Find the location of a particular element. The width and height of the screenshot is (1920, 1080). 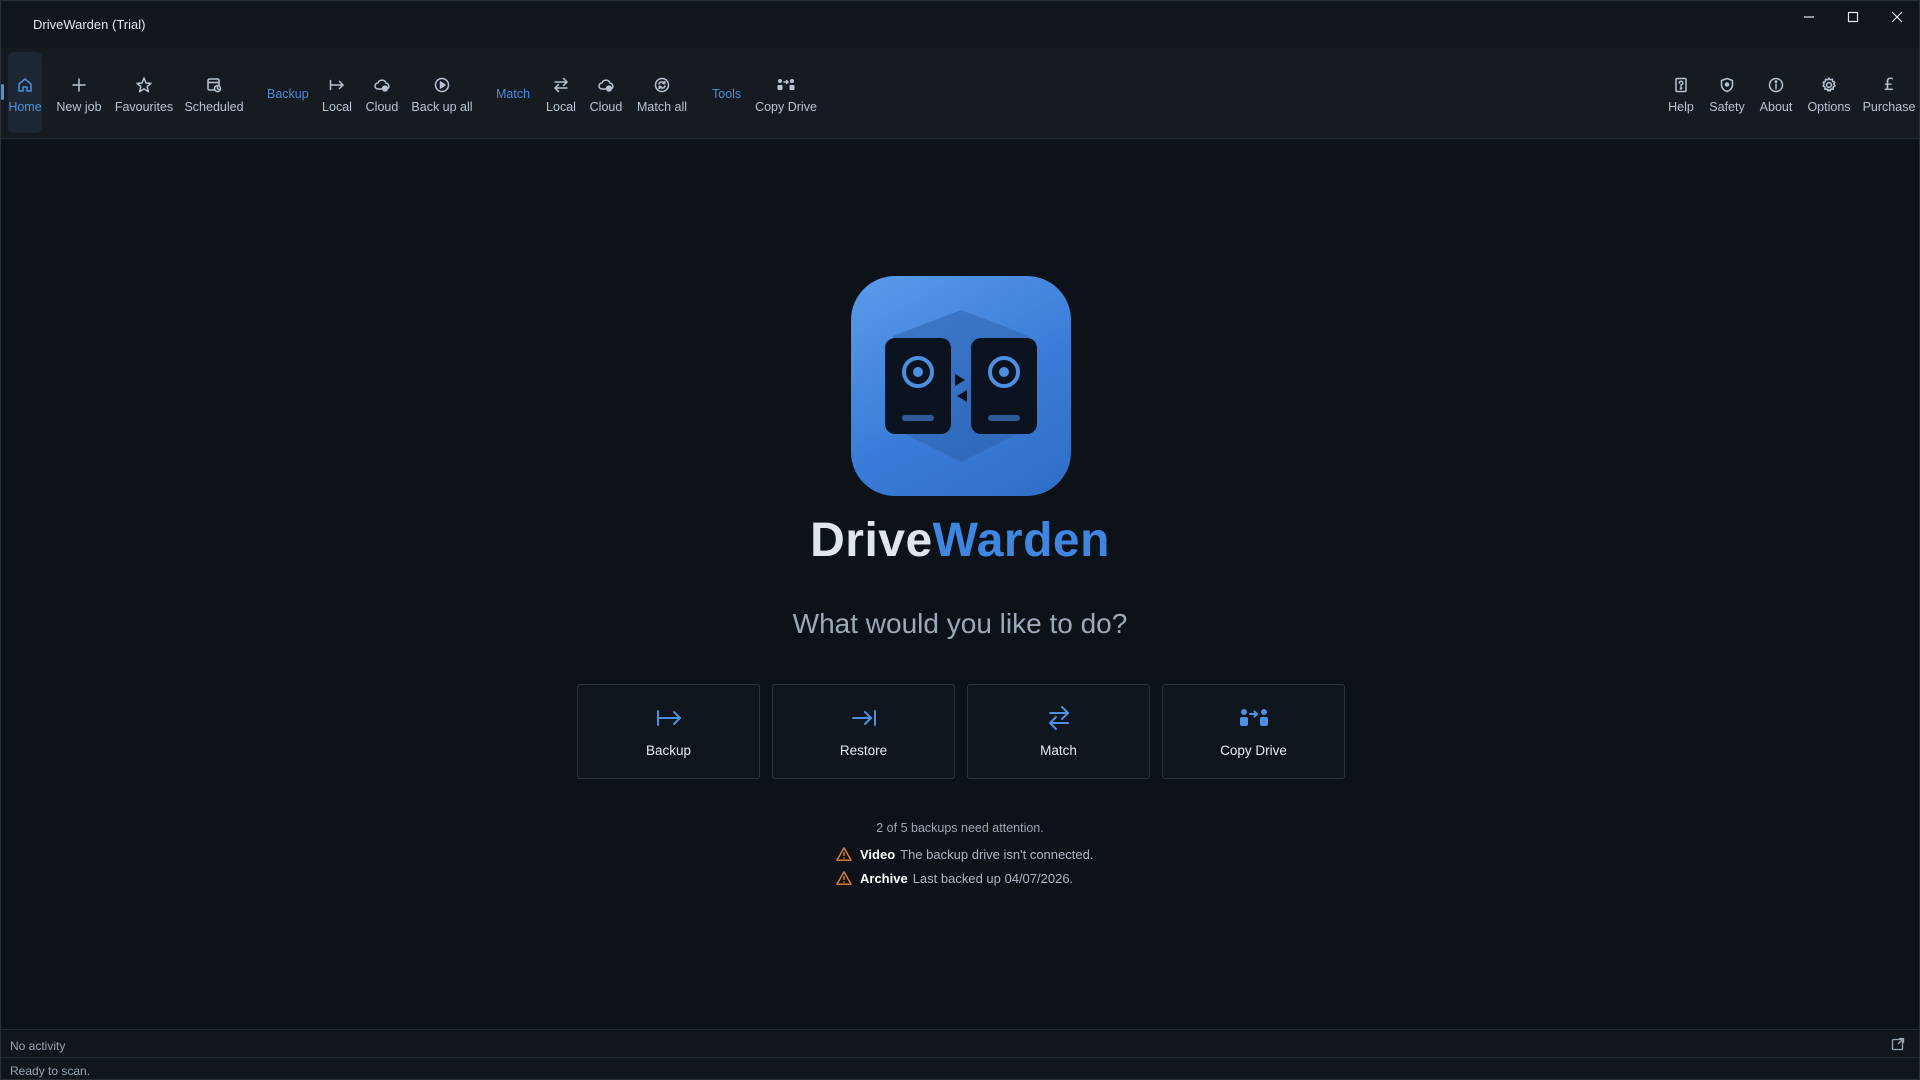

ribbon-backup-local-button: Local is located at coordinates (337, 92).